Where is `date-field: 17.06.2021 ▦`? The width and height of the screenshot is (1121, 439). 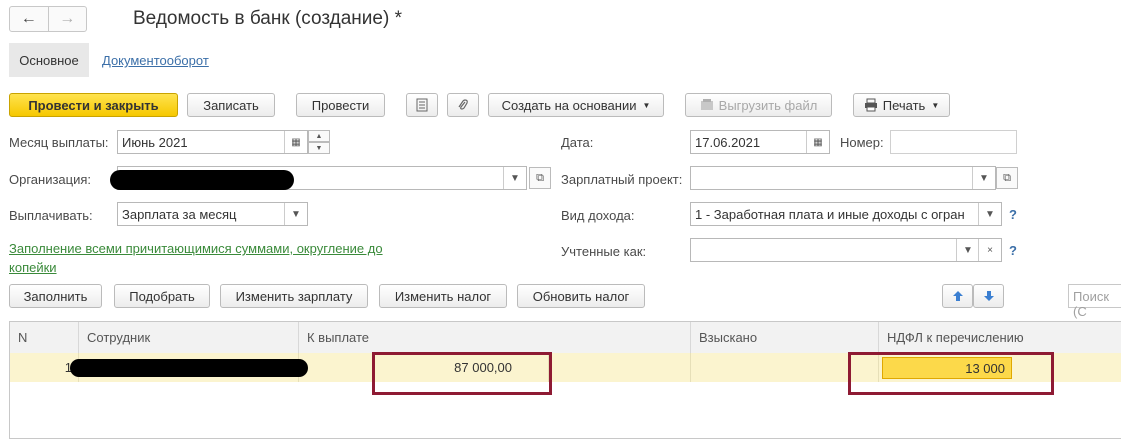
date-field: 17.06.2021 ▦ is located at coordinates (760, 142).